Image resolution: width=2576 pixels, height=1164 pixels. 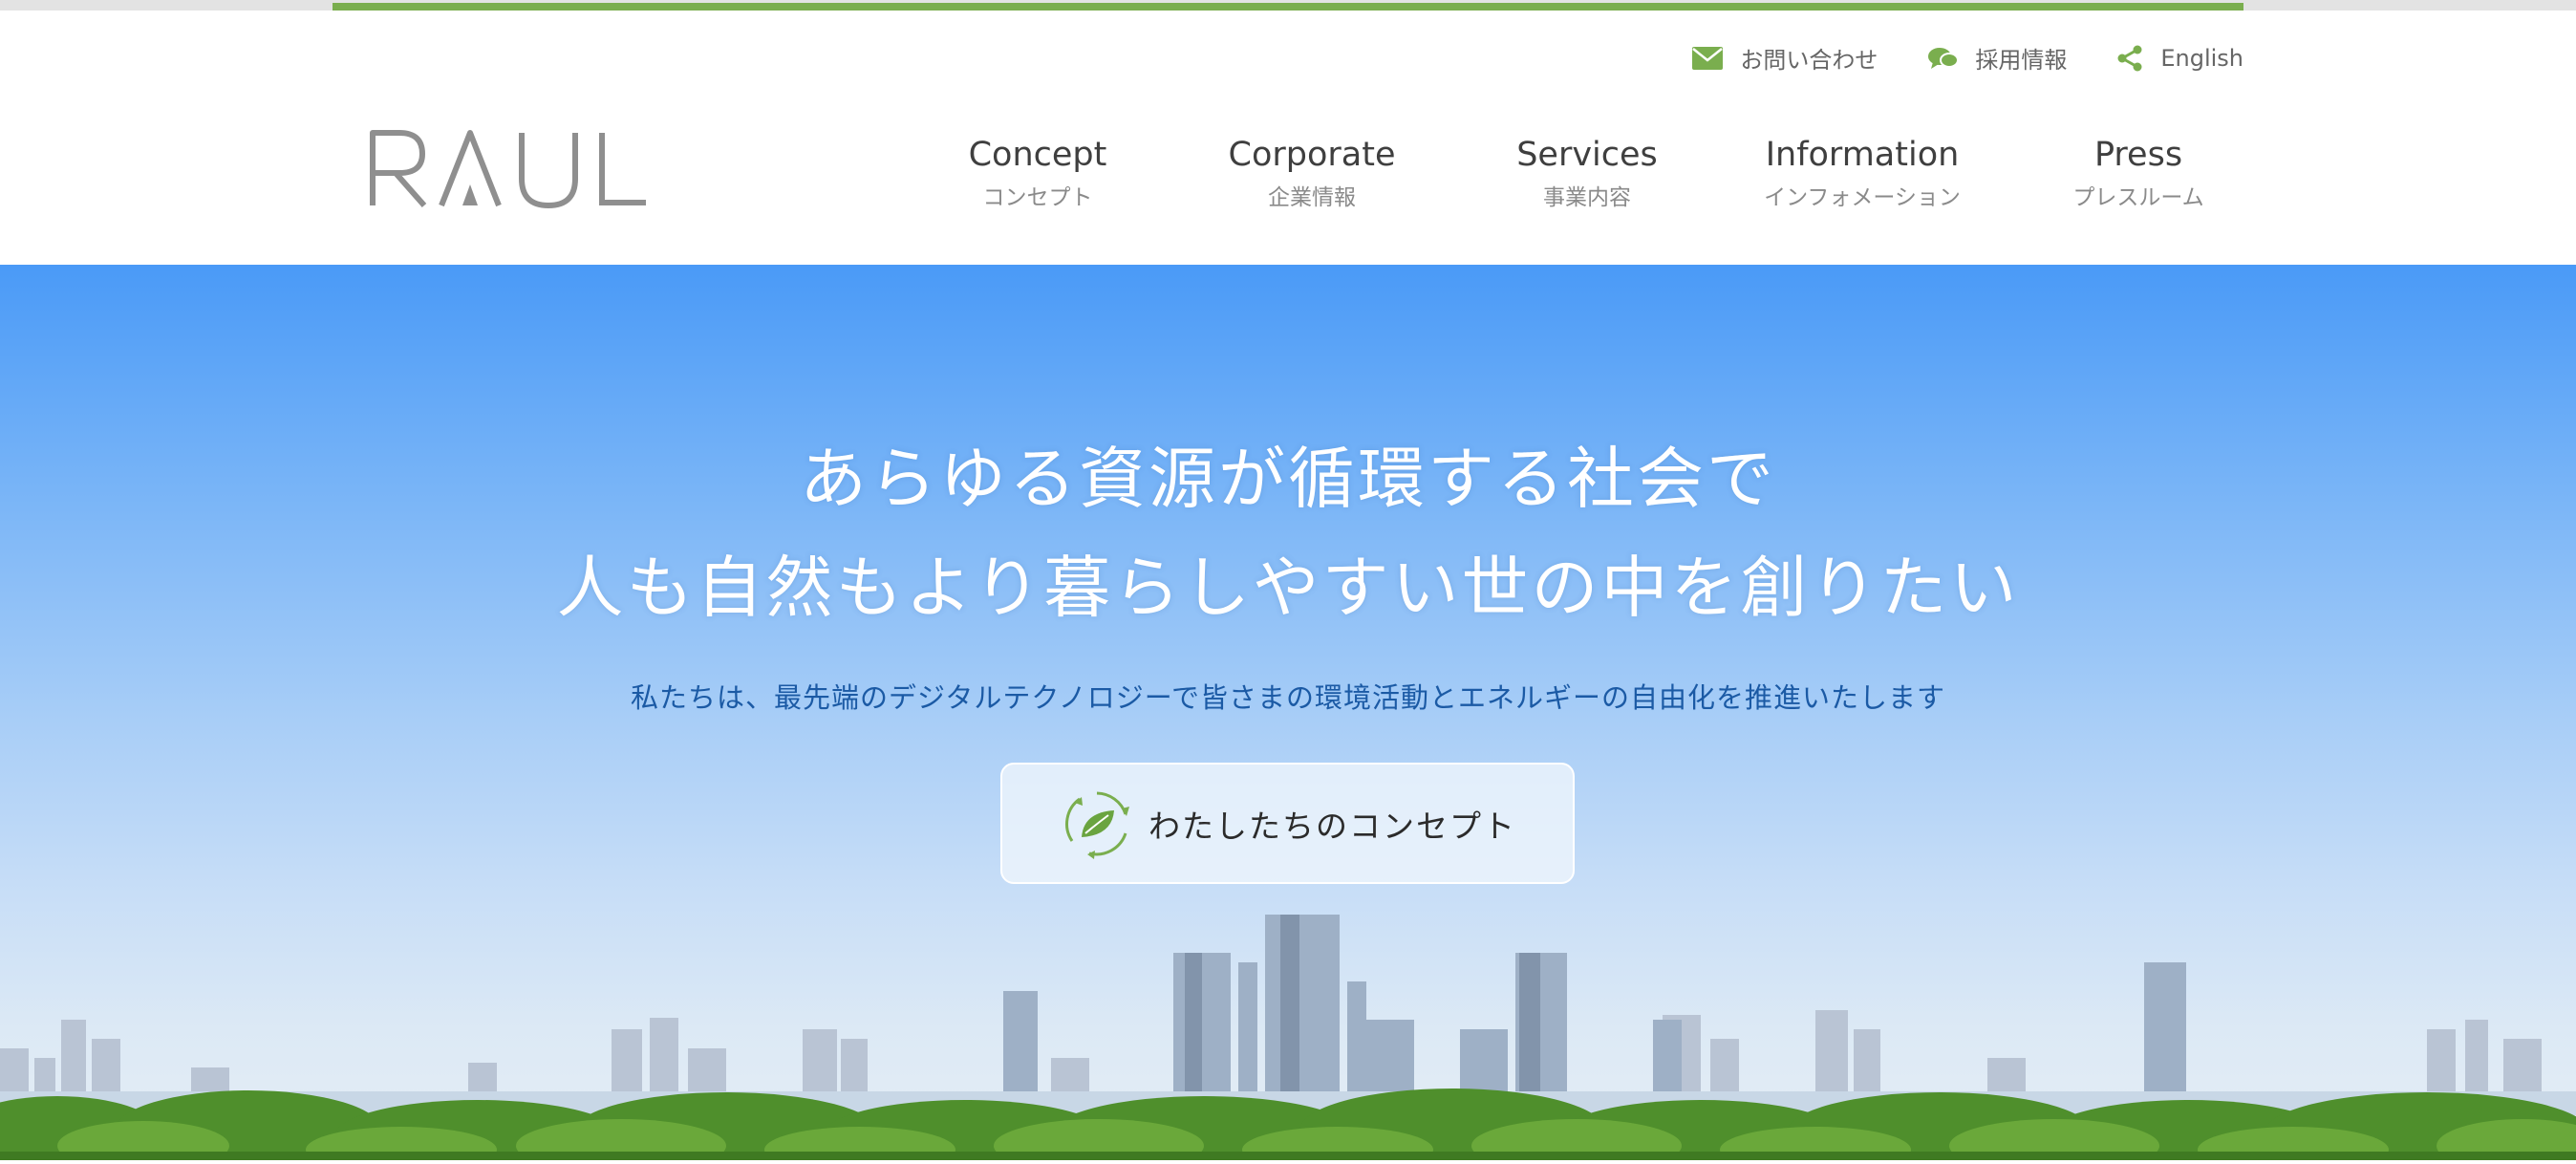 What do you see at coordinates (1288, 479) in the screenshot?
I see `hero-title-line1: あらゆる資源が循環する社会で` at bounding box center [1288, 479].